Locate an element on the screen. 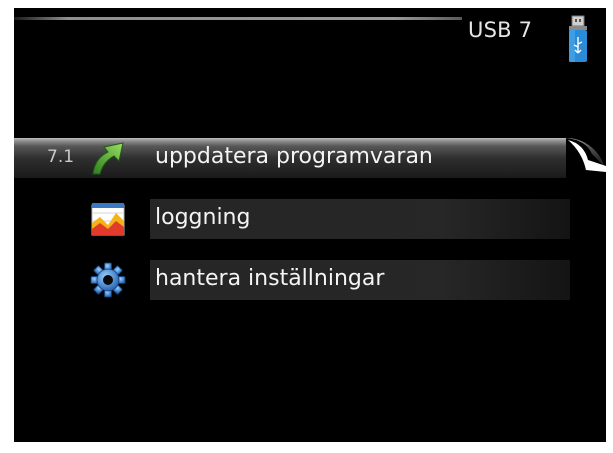 This screenshot has height=453, width=613. menu-item-number: 7.1 is located at coordinates (61, 157).